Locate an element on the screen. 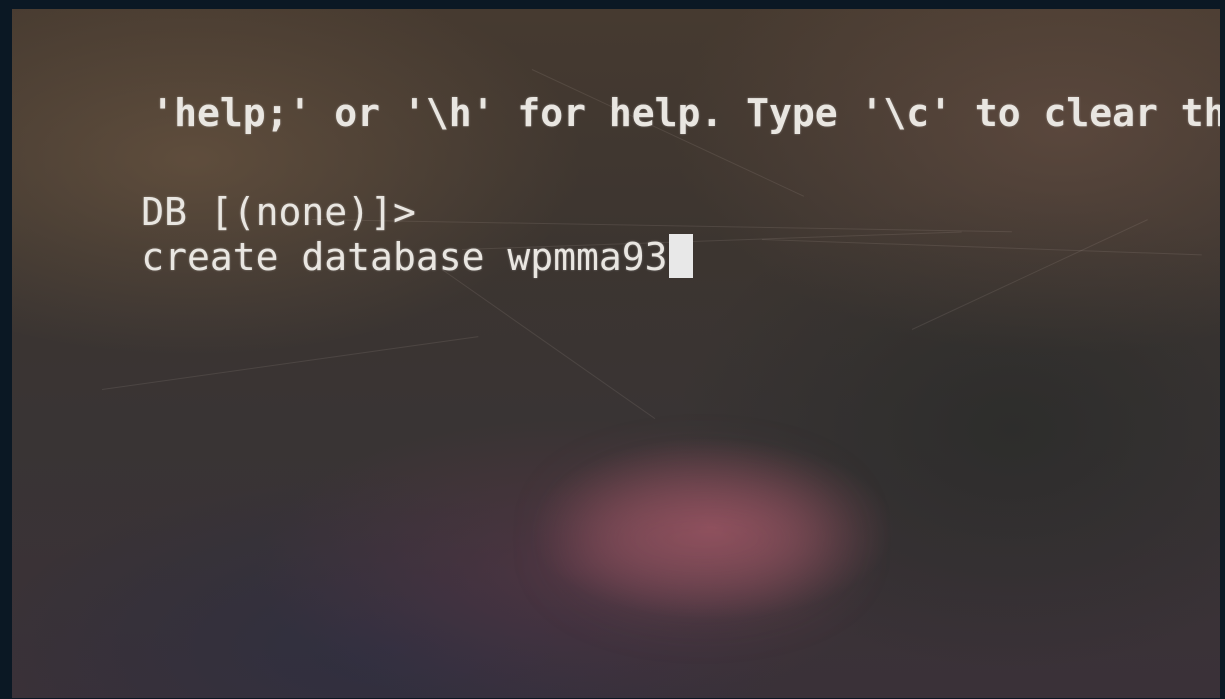 The width and height of the screenshot is (1225, 699). terminal-command-line: DB [(none)]> create database wpmma93 is located at coordinates (353, 234).